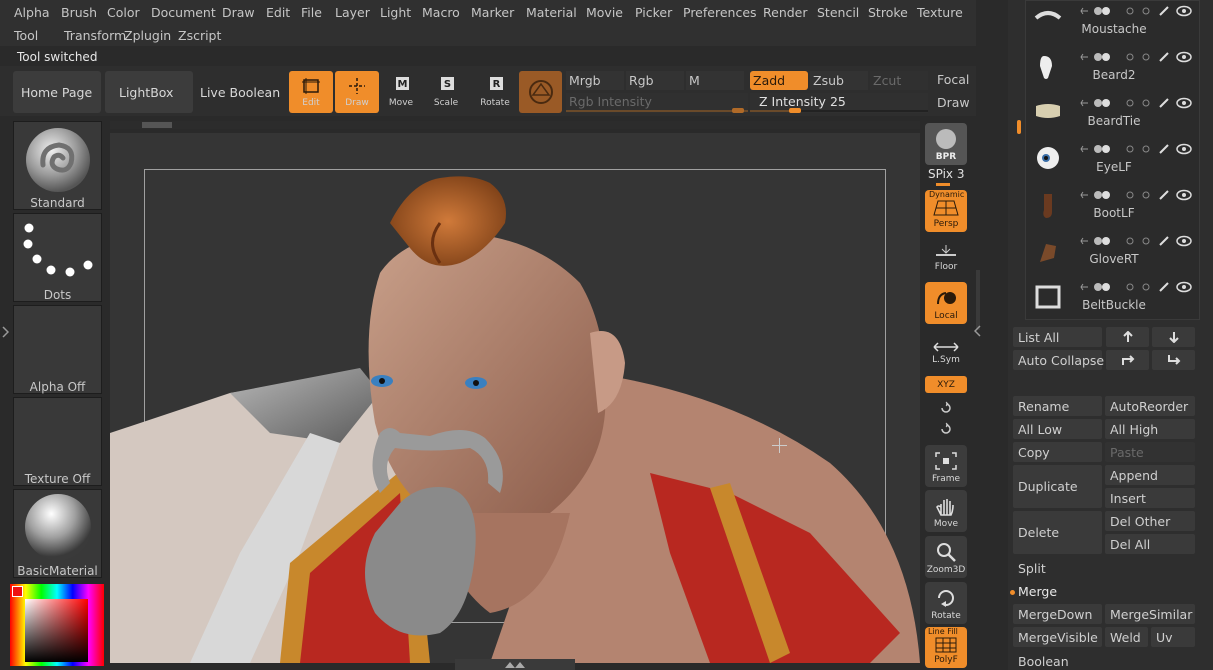 This screenshot has height=670, width=1213. Describe the element at coordinates (57, 533) in the screenshot. I see `material-slot: BasicMaterial` at that location.